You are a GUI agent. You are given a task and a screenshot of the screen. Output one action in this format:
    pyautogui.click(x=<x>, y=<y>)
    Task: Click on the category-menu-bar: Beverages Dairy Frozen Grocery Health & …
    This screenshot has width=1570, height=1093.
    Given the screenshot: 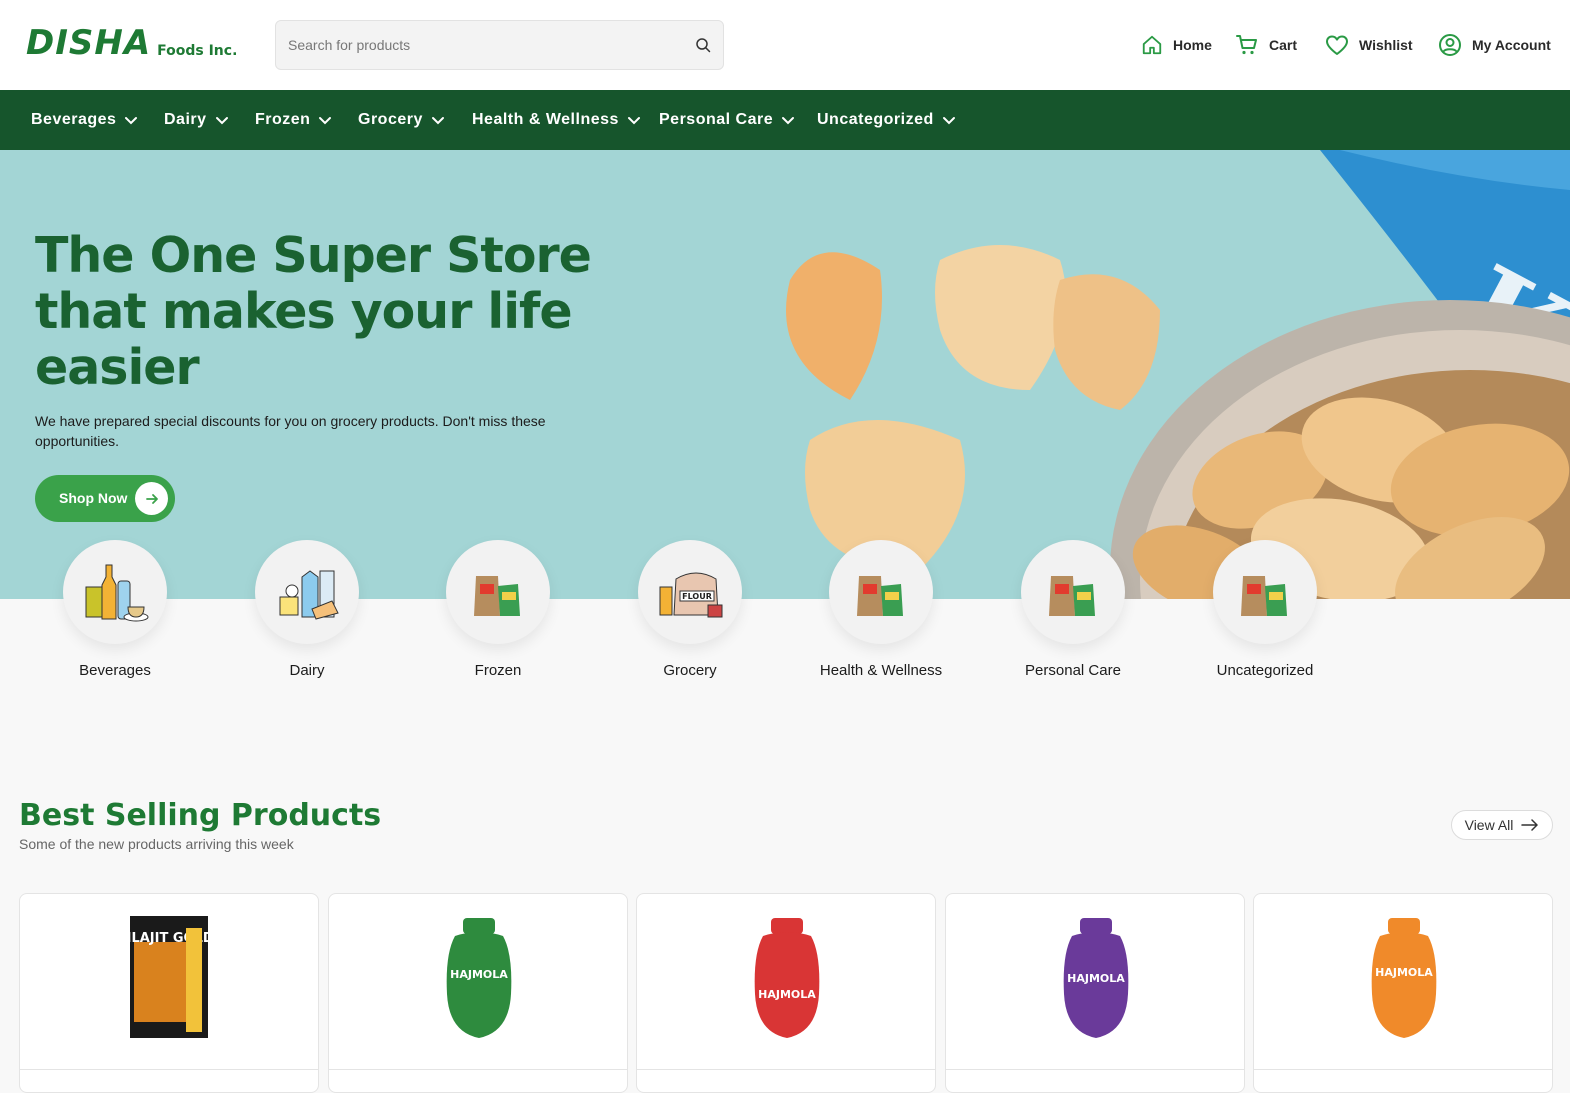 What is the action you would take?
    pyautogui.click(x=785, y=120)
    